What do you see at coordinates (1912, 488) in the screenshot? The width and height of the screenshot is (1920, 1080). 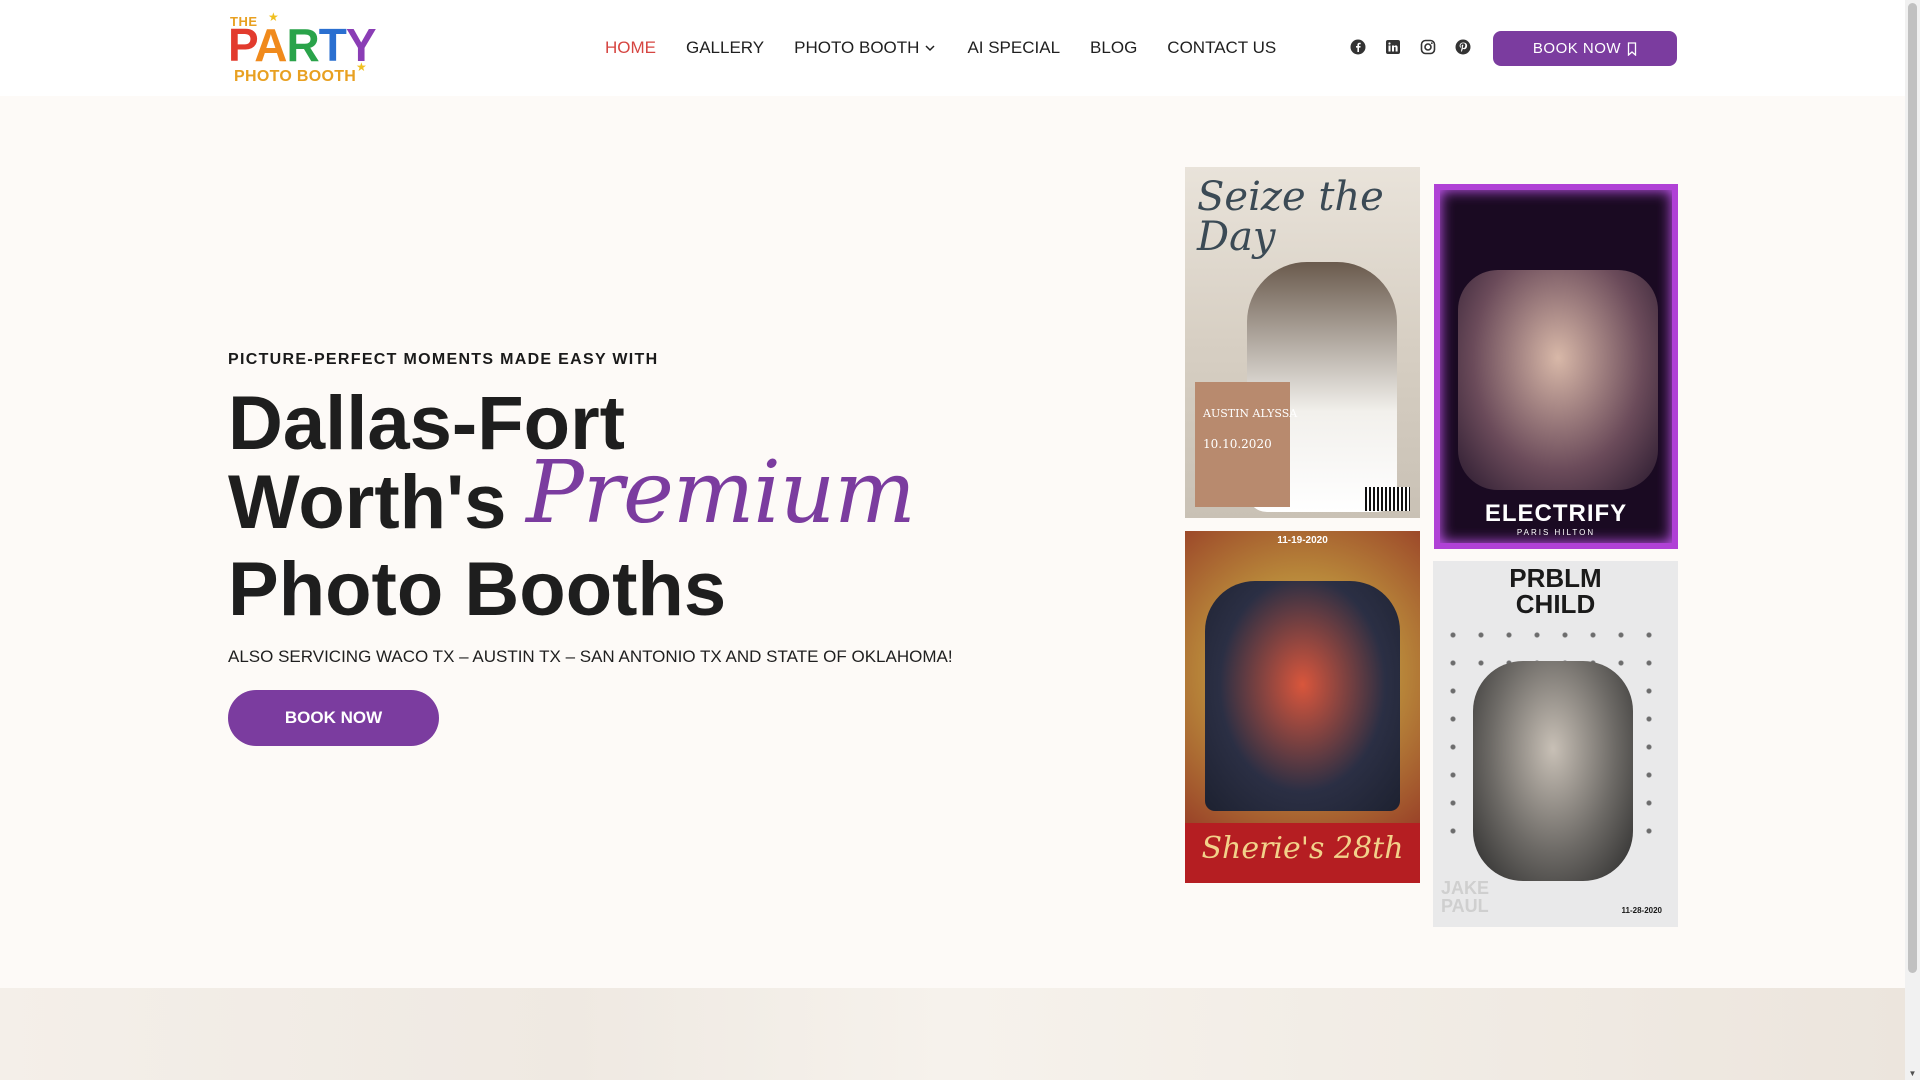 I see `scrollbar-thumb` at bounding box center [1912, 488].